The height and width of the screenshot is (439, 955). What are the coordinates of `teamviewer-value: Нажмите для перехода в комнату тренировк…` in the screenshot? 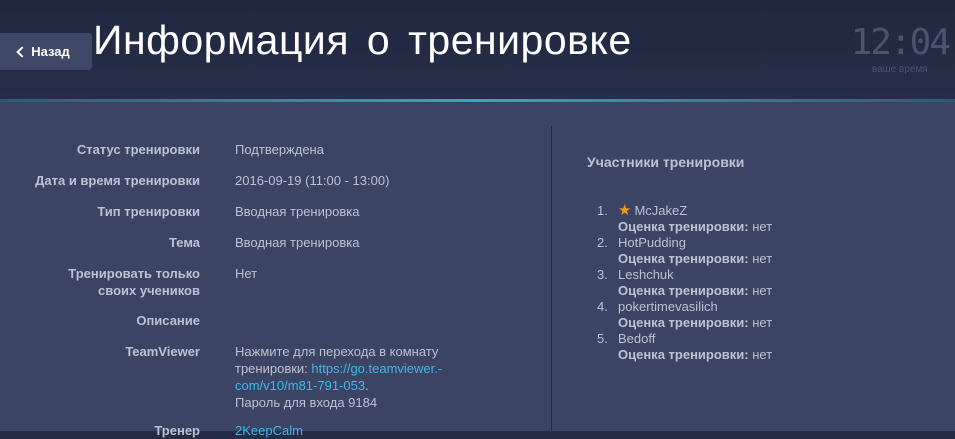 It's located at (338, 377).